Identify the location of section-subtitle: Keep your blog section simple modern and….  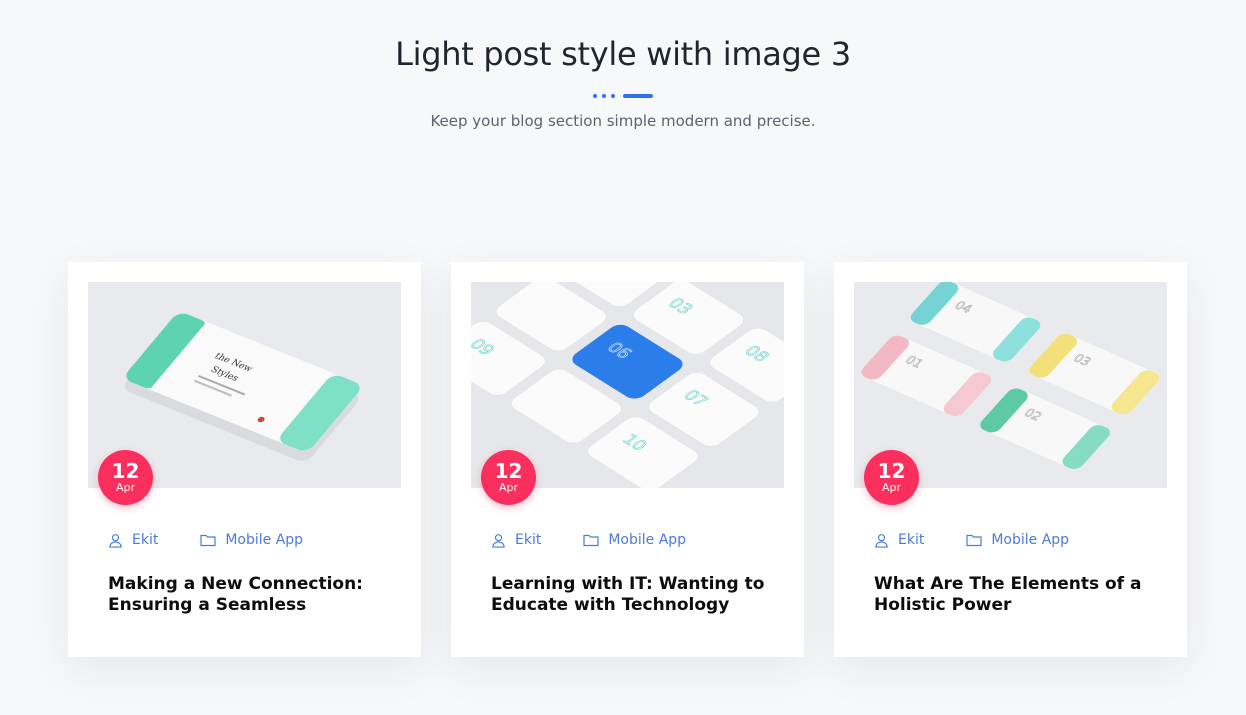
(623, 121).